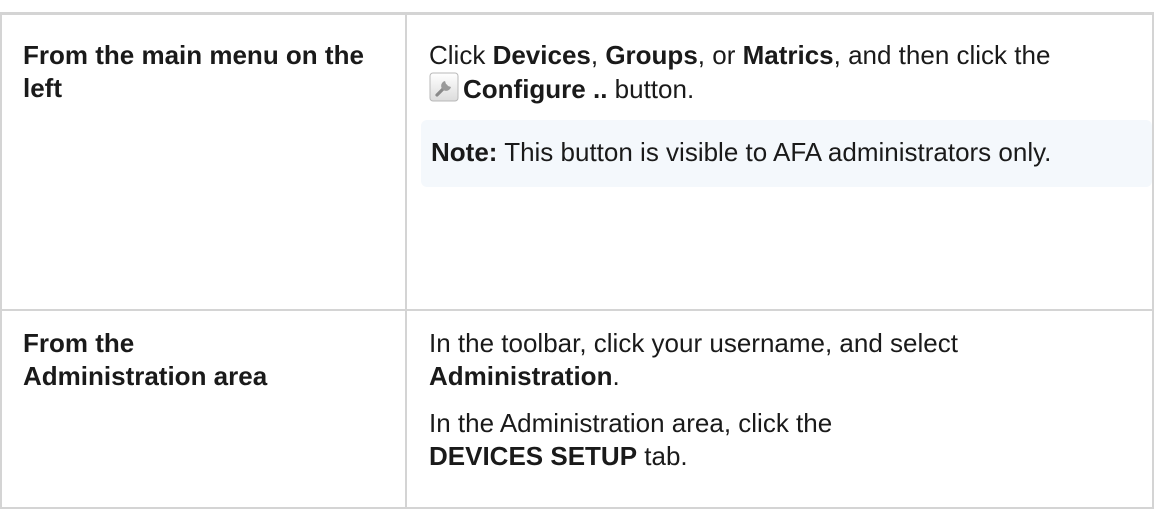 The width and height of the screenshot is (1154, 509). I want to click on location-text: From the main menu on the left, so click(193, 71).